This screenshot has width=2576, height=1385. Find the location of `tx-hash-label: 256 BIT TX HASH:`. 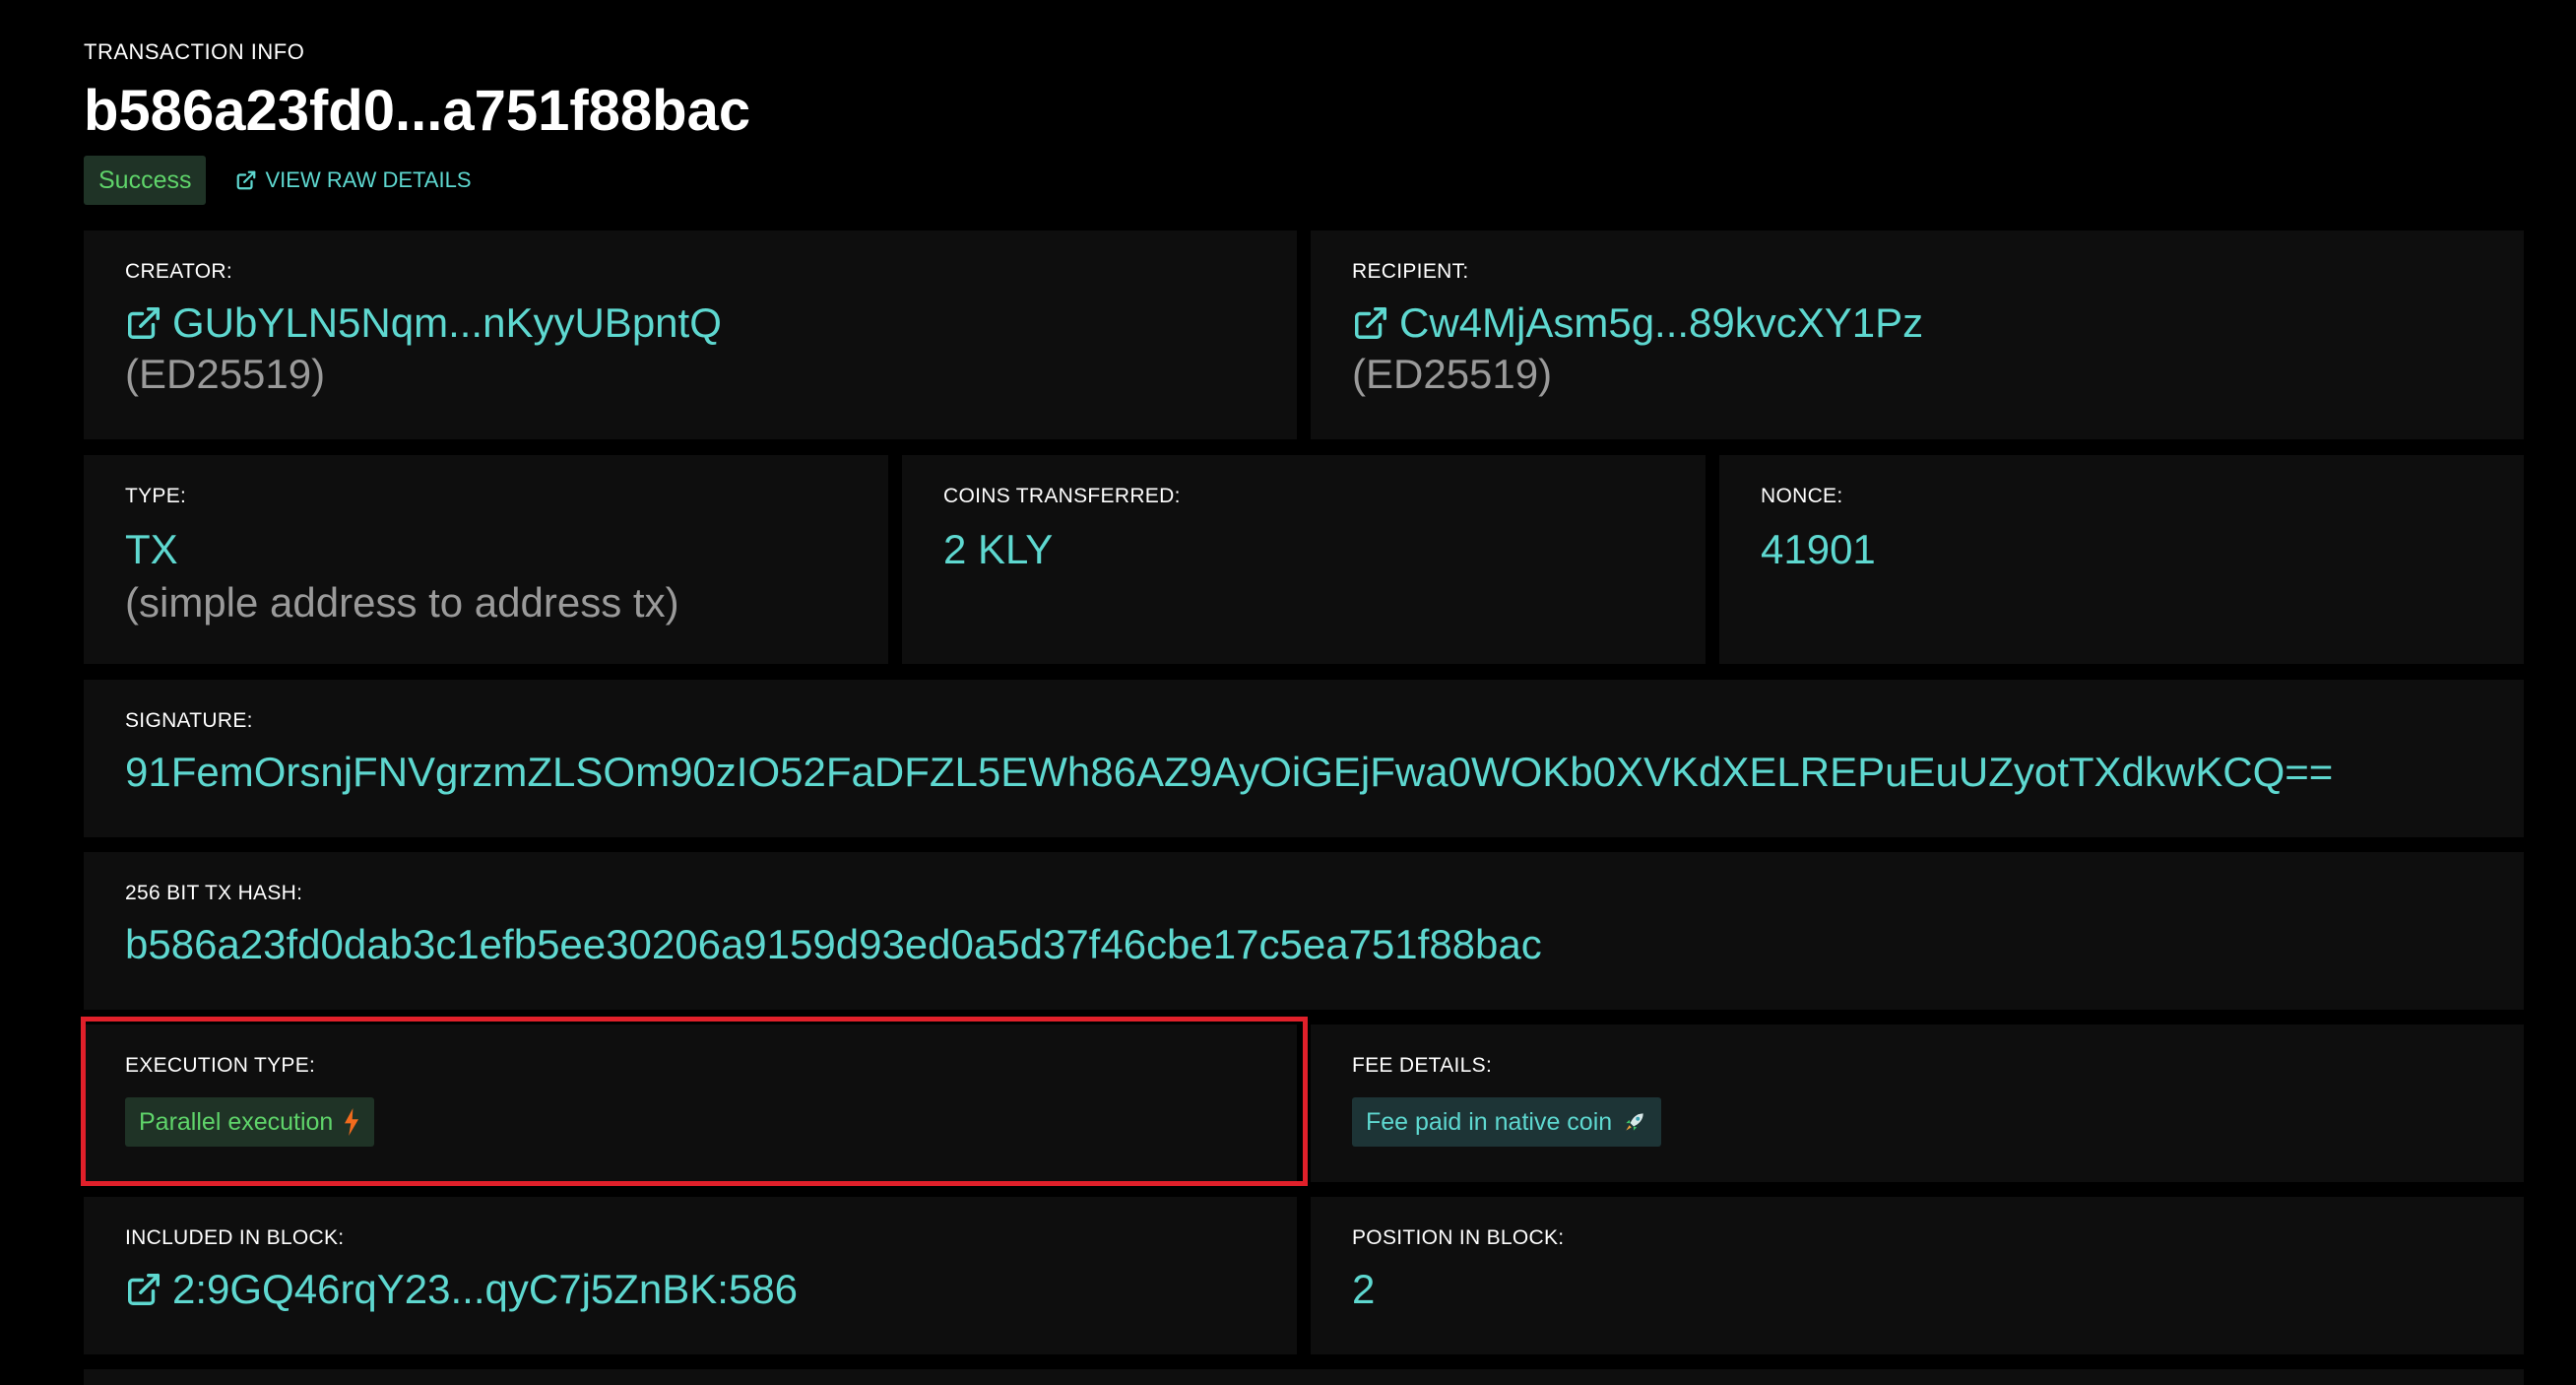

tx-hash-label: 256 BIT TX HASH: is located at coordinates (214, 893).